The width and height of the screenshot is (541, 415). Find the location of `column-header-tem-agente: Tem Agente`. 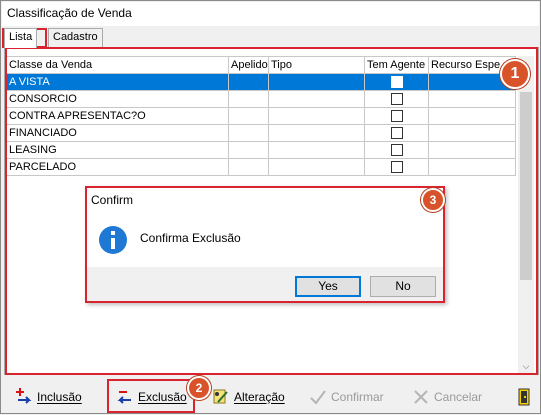

column-header-tem-agente: Tem Agente is located at coordinates (396, 65).